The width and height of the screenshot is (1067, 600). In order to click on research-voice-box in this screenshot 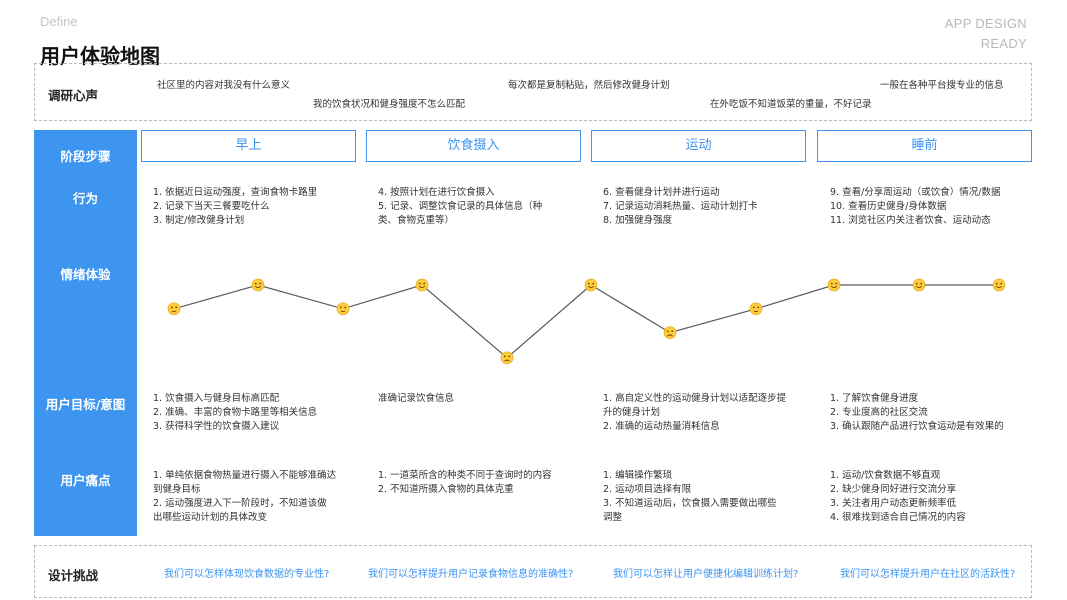, I will do `click(533, 92)`.